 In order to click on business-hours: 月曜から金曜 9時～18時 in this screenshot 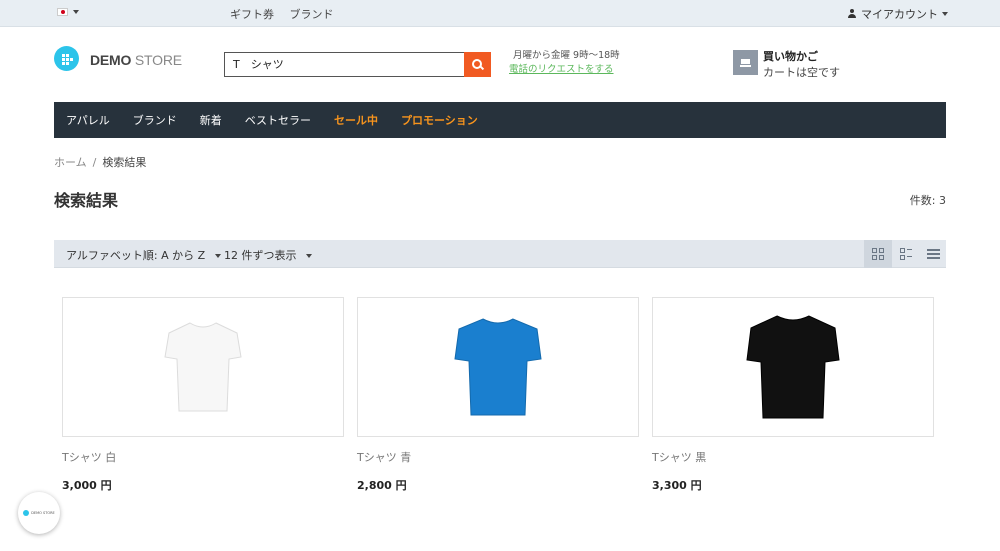, I will do `click(566, 55)`.